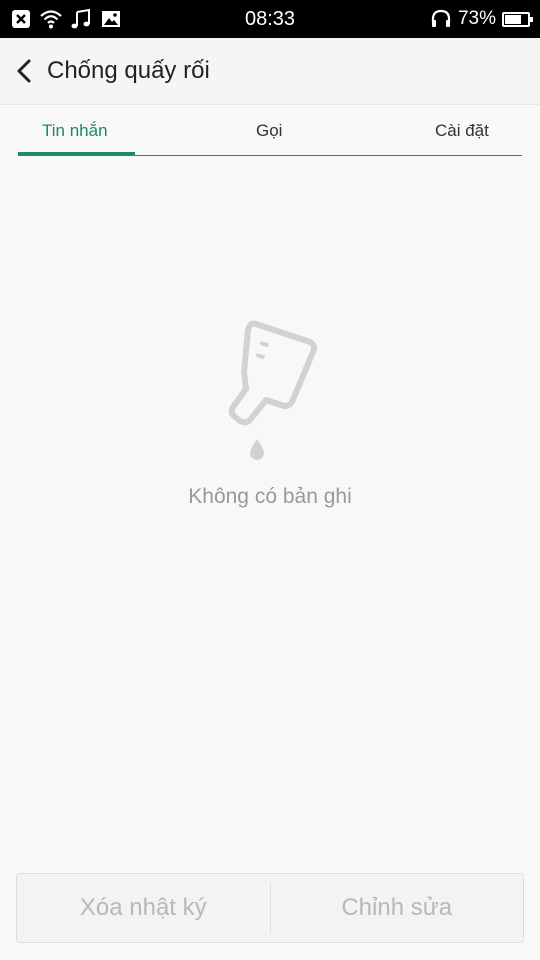 This screenshot has height=960, width=540. Describe the element at coordinates (270, 496) in the screenshot. I see `empty-state-message: Không có bản ghi` at that location.